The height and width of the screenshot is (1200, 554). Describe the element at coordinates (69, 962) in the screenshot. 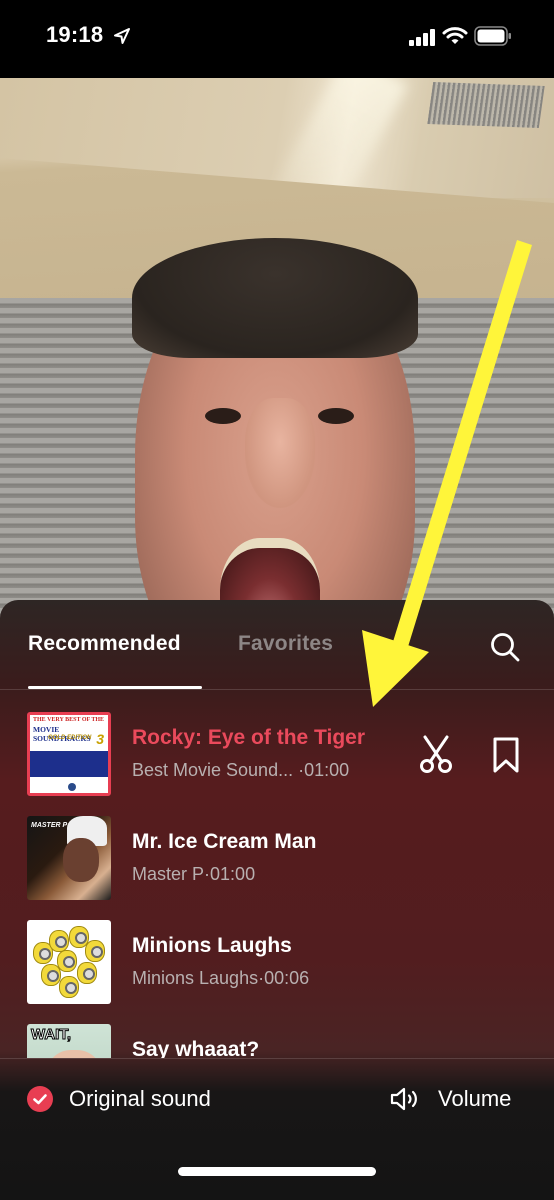

I see `album-cover` at that location.